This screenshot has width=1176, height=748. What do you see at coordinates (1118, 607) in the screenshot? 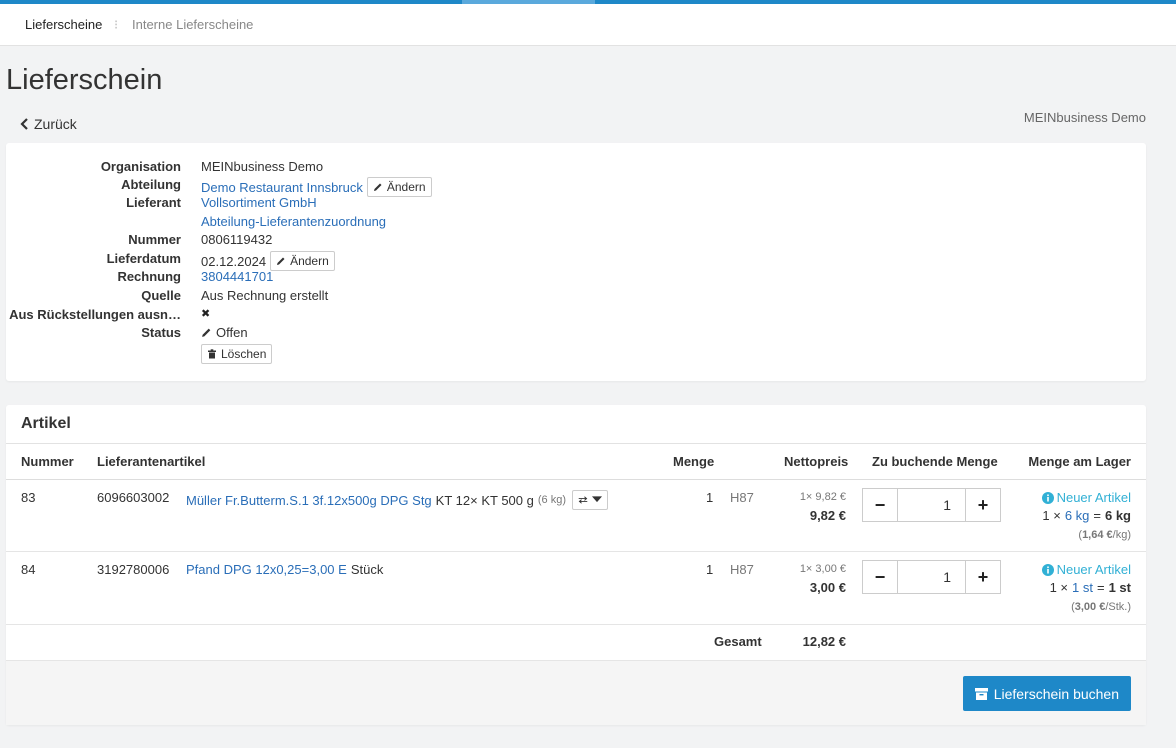
I see `unit-price-unit: /Stk.)` at bounding box center [1118, 607].